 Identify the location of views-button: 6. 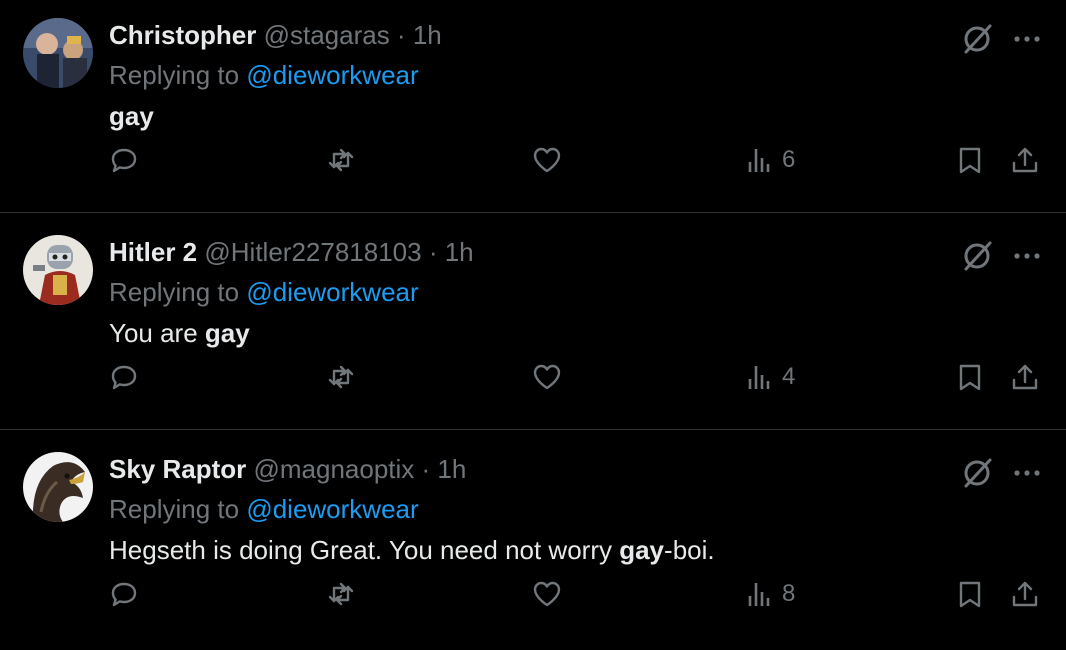
(770, 160).